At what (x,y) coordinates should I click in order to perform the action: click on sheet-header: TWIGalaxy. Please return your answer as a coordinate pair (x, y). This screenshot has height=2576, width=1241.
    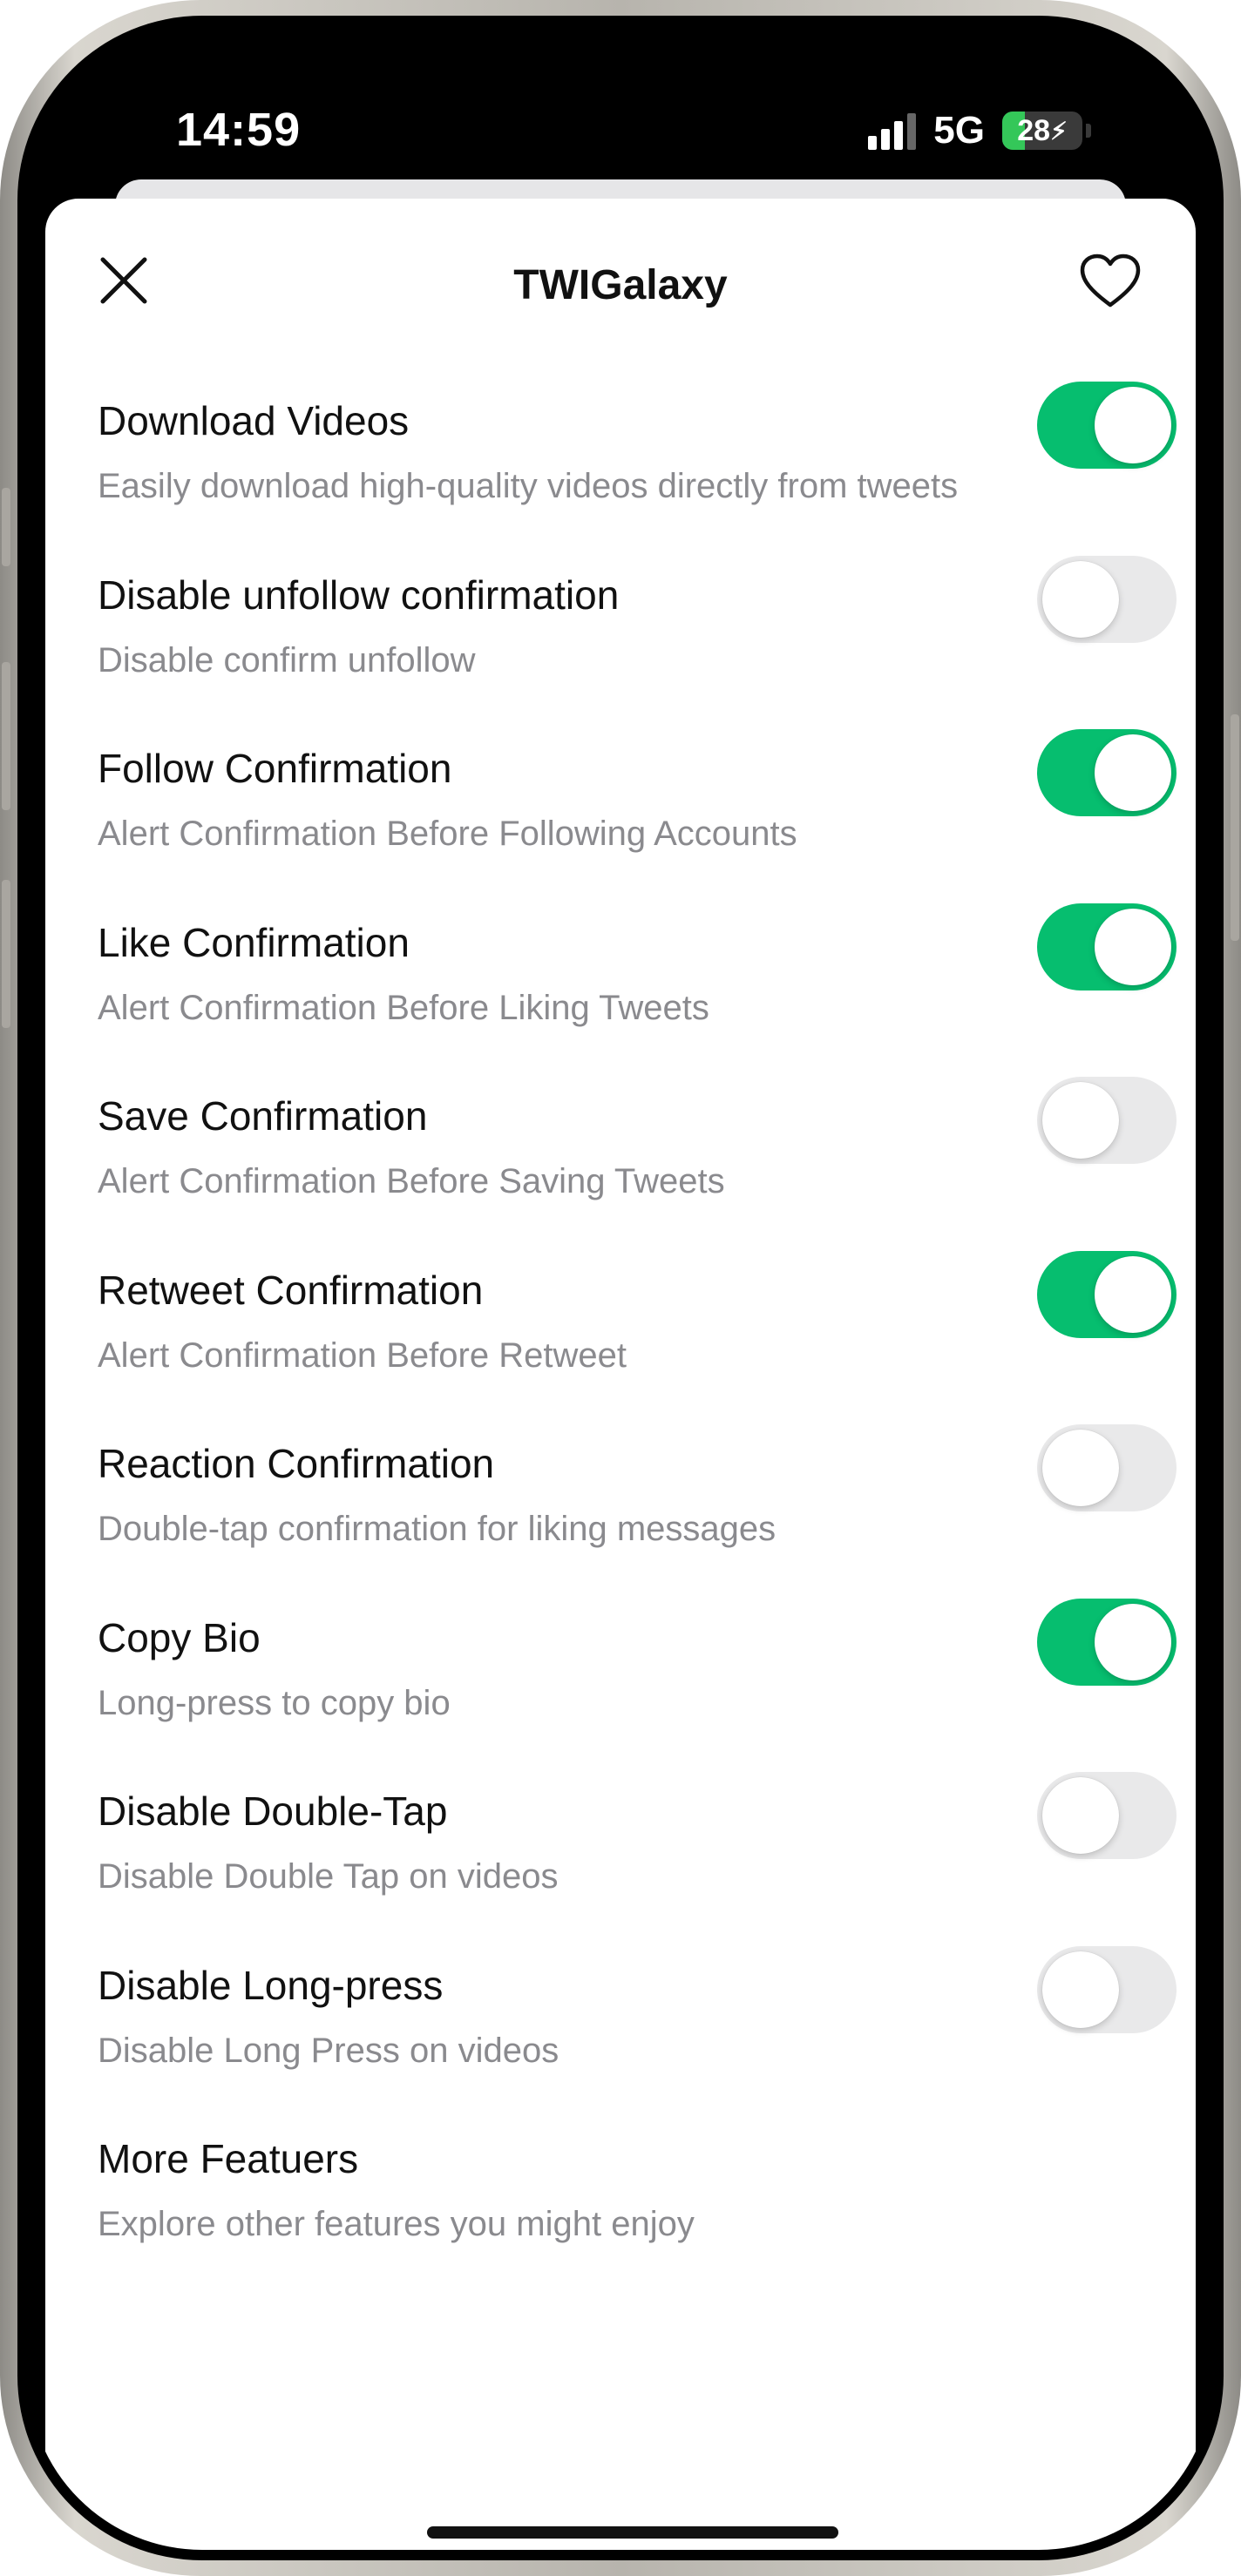
    Looking at the image, I should click on (620, 277).